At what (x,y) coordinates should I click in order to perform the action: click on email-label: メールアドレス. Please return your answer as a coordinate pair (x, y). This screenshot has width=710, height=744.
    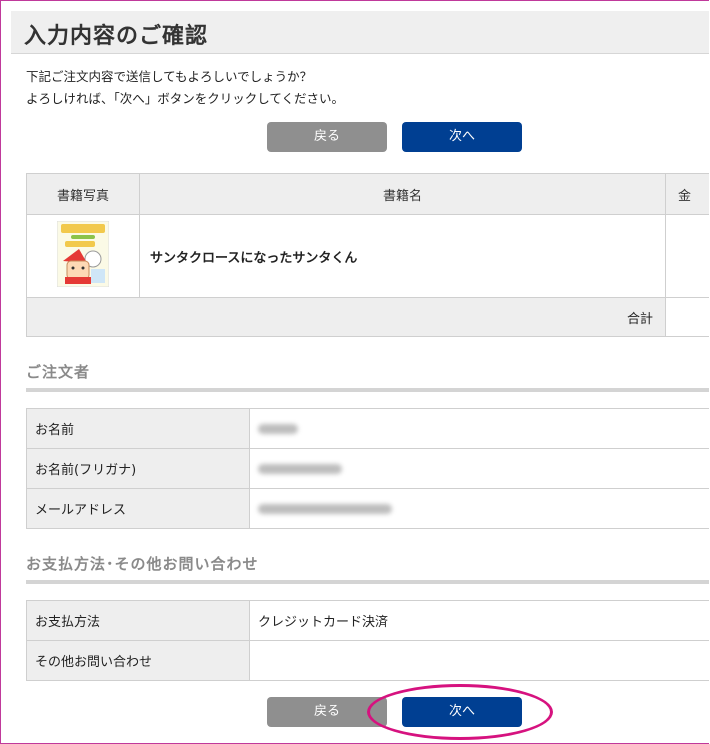
    Looking at the image, I should click on (138, 508).